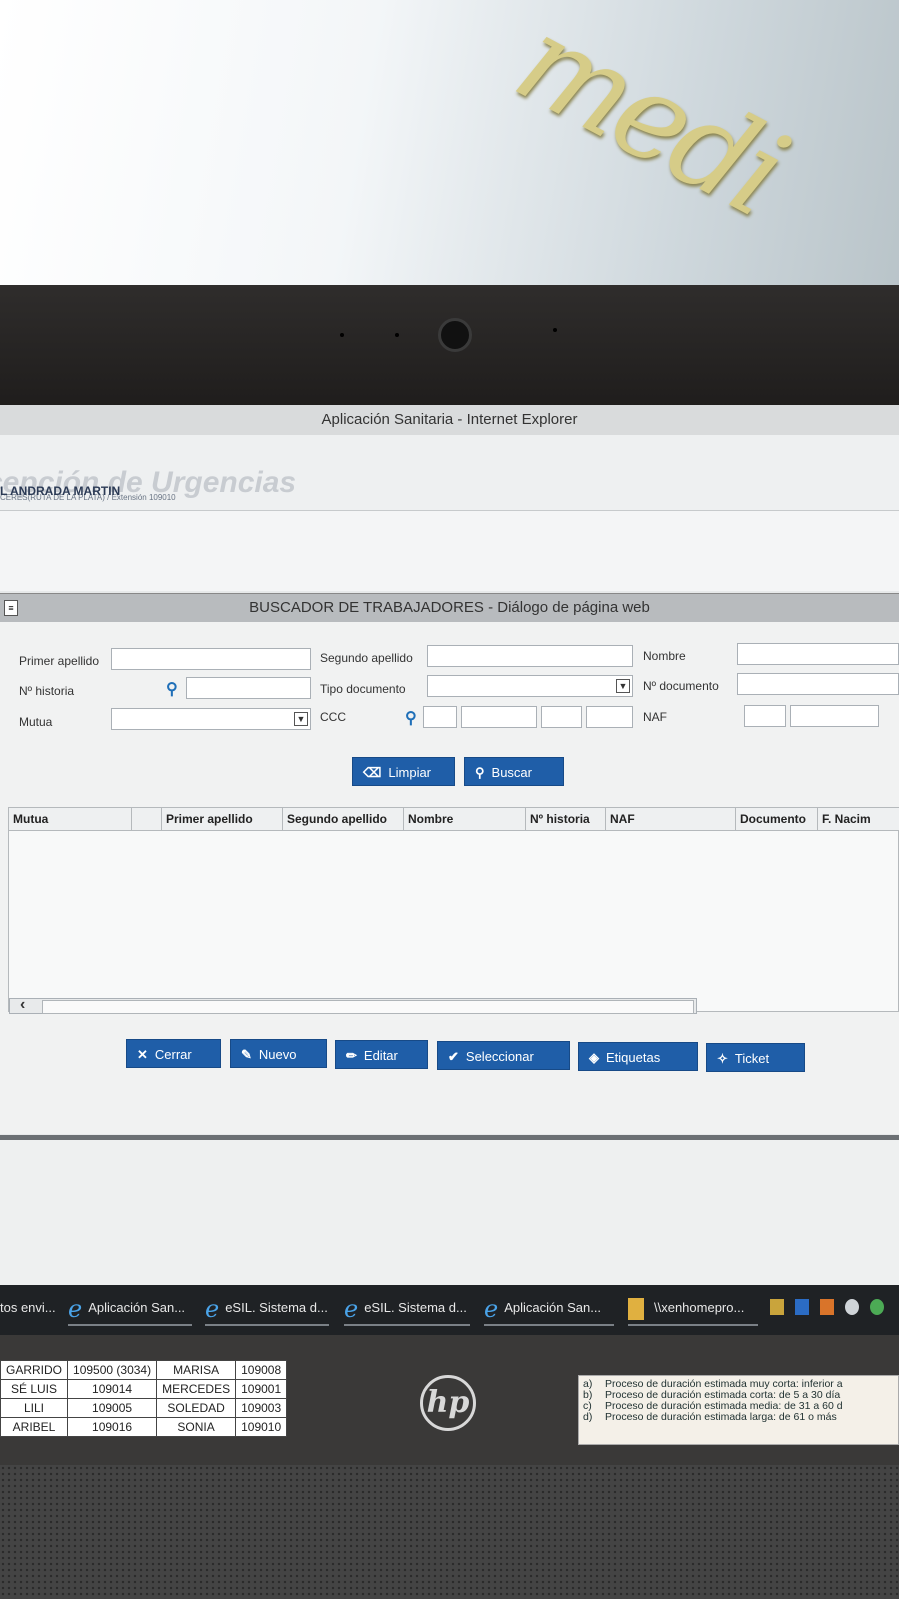 The image size is (899, 1599). What do you see at coordinates (530, 656) in the screenshot?
I see `segundo-apellido-input` at bounding box center [530, 656].